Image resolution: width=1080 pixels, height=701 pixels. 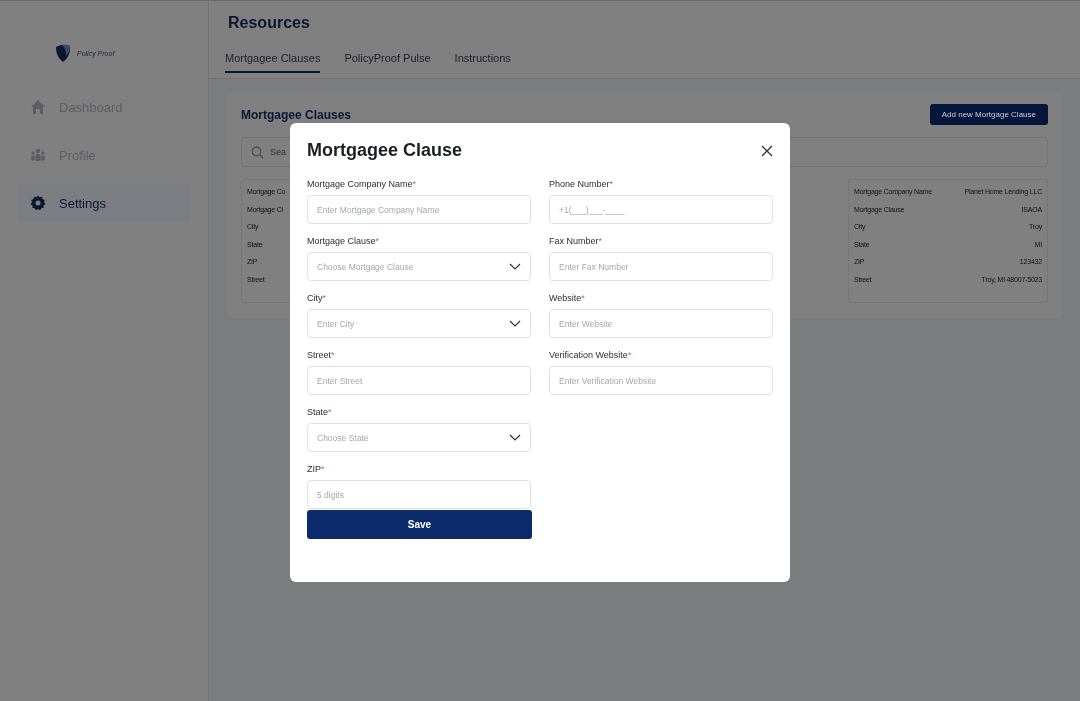 I want to click on gear-icon, so click(x=38, y=203).